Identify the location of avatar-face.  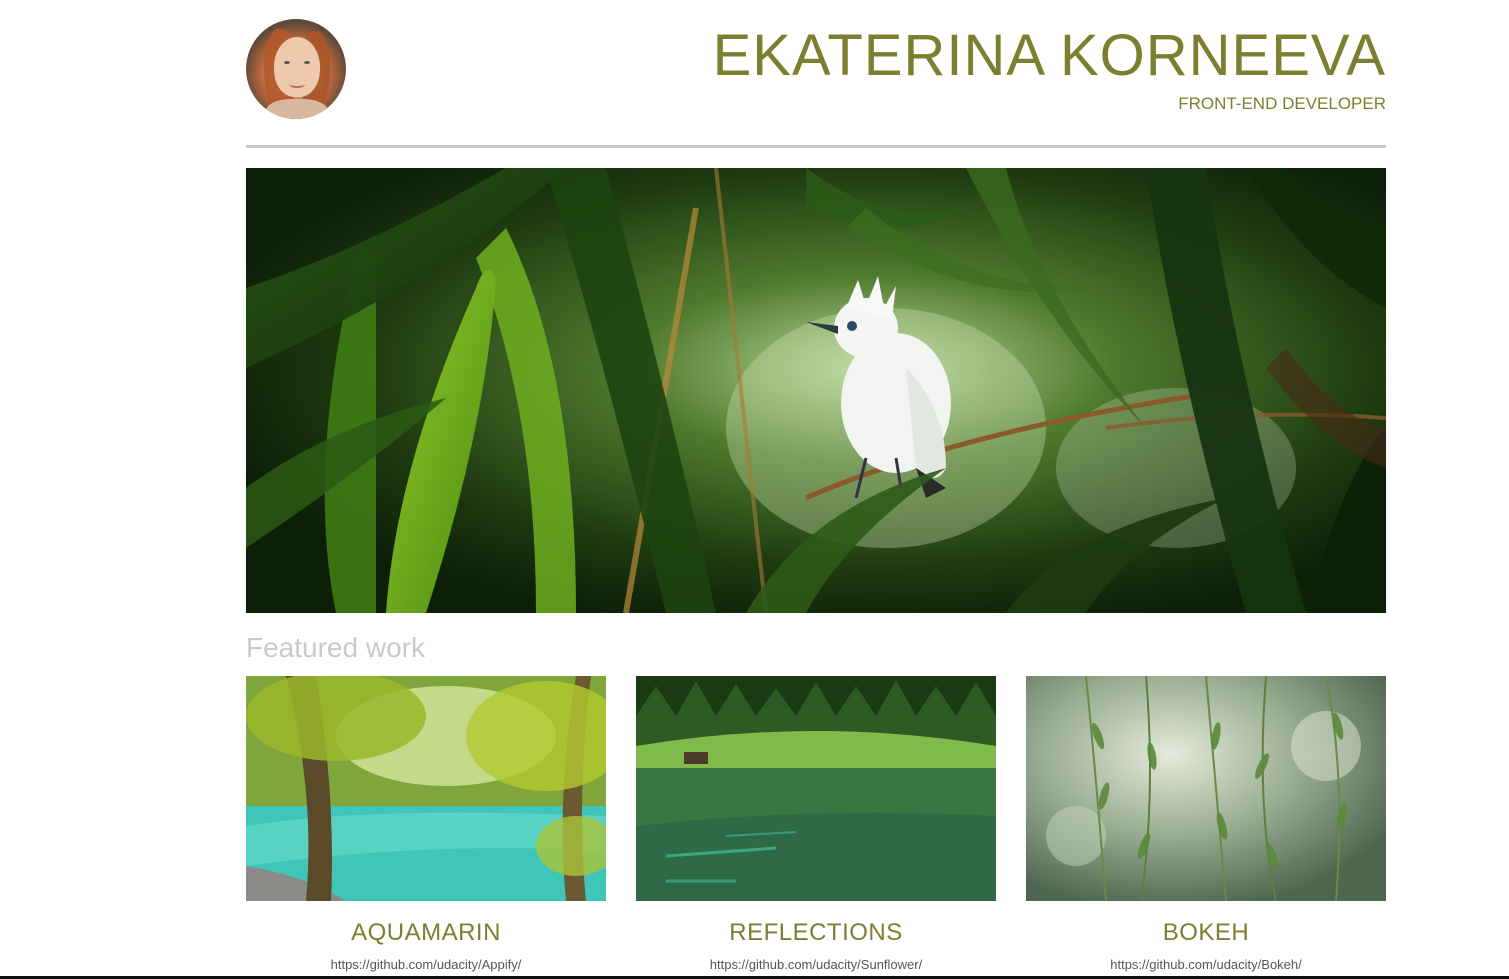
(297, 67).